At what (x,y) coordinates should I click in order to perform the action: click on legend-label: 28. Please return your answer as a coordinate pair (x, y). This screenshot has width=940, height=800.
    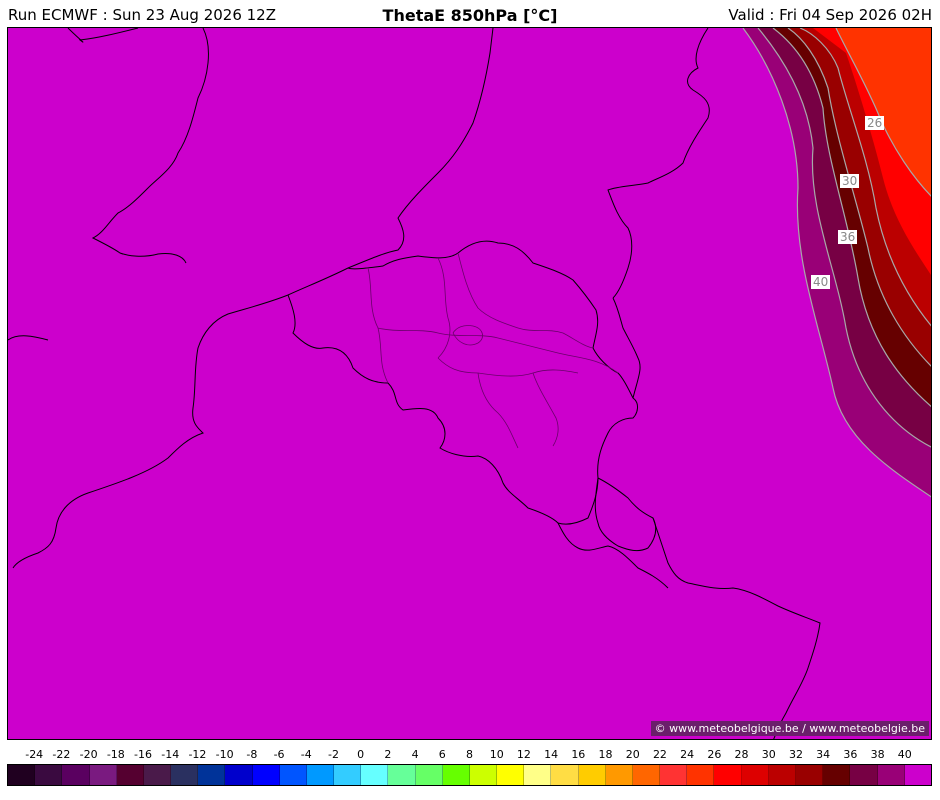
    Looking at the image, I should click on (741, 754).